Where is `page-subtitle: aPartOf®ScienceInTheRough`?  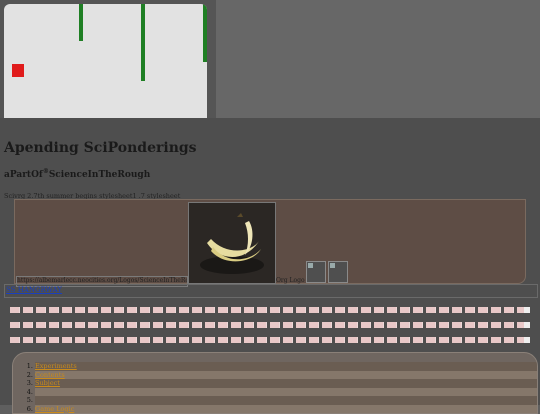 page-subtitle: aPartOf®ScienceInTheRough is located at coordinates (77, 174).